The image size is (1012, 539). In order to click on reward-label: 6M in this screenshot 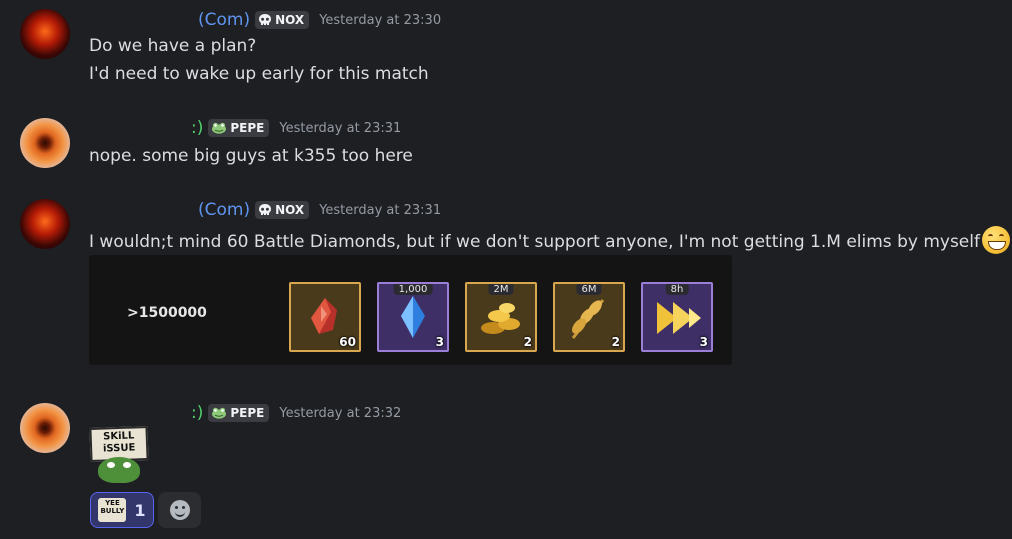, I will do `click(589, 289)`.